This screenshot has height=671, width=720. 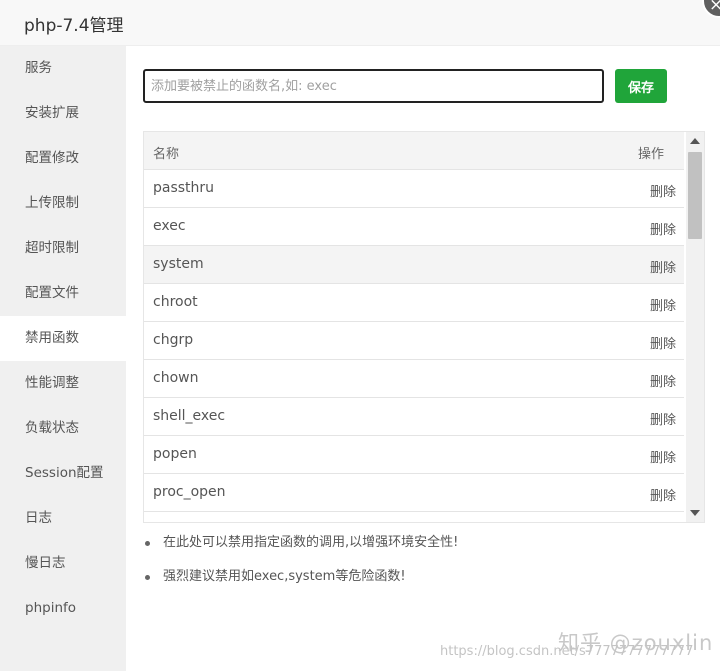 What do you see at coordinates (414, 265) in the screenshot?
I see `table-row: system 删除` at bounding box center [414, 265].